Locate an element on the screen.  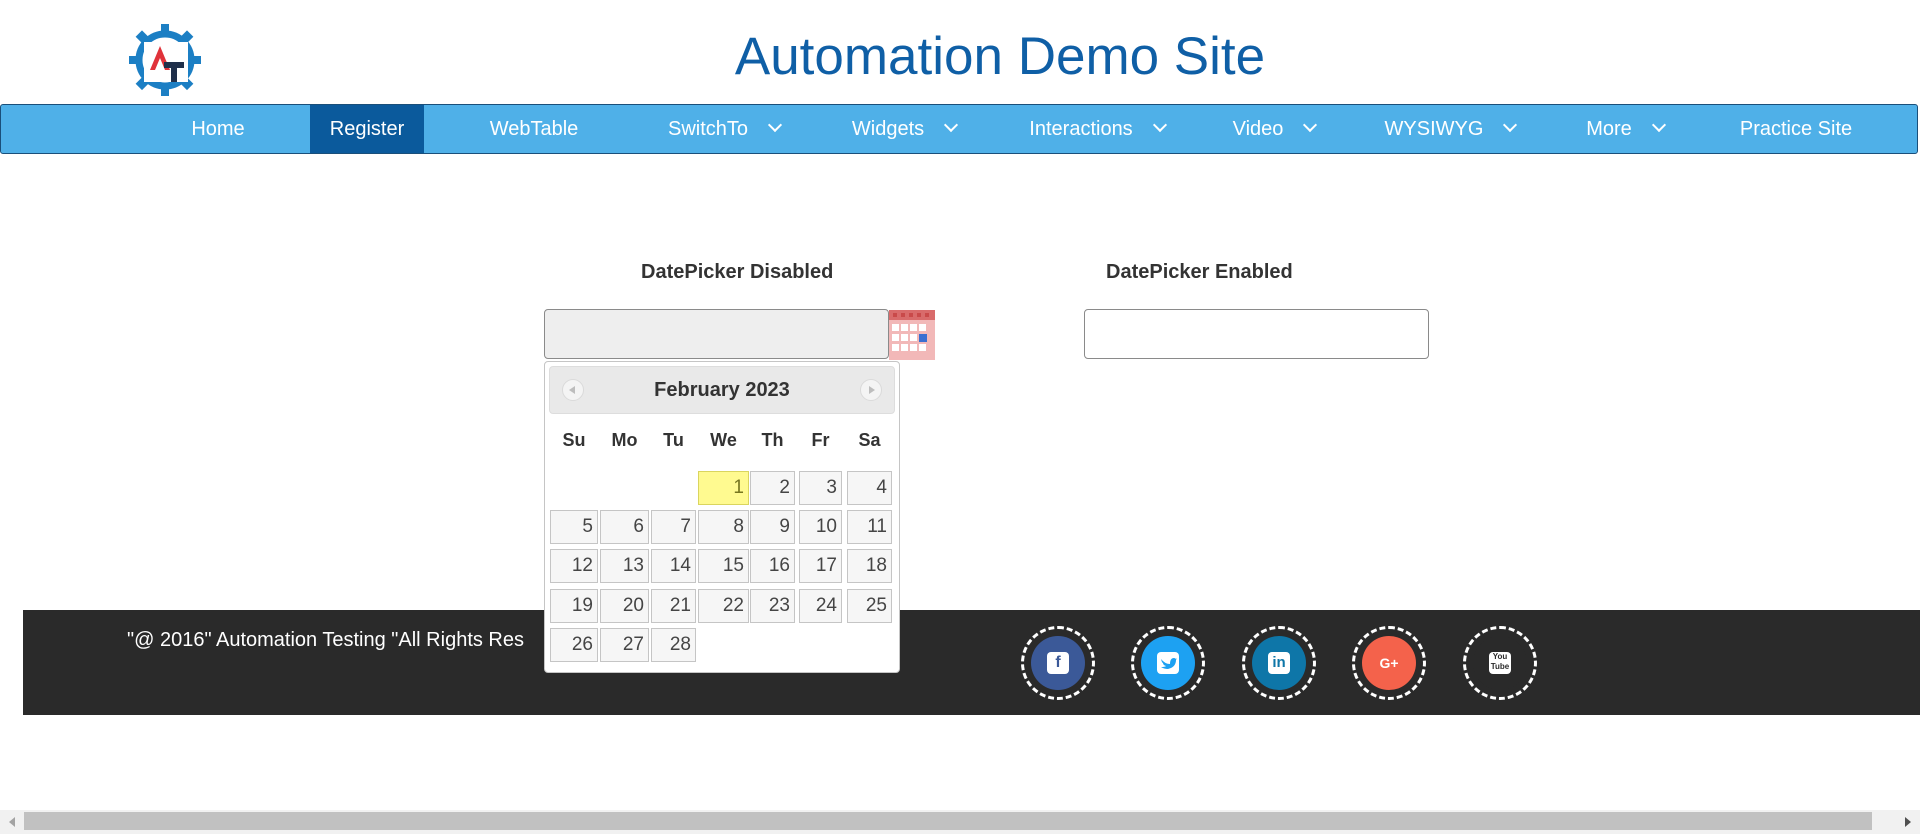
youtube-link: You Tube is located at coordinates (1500, 663).